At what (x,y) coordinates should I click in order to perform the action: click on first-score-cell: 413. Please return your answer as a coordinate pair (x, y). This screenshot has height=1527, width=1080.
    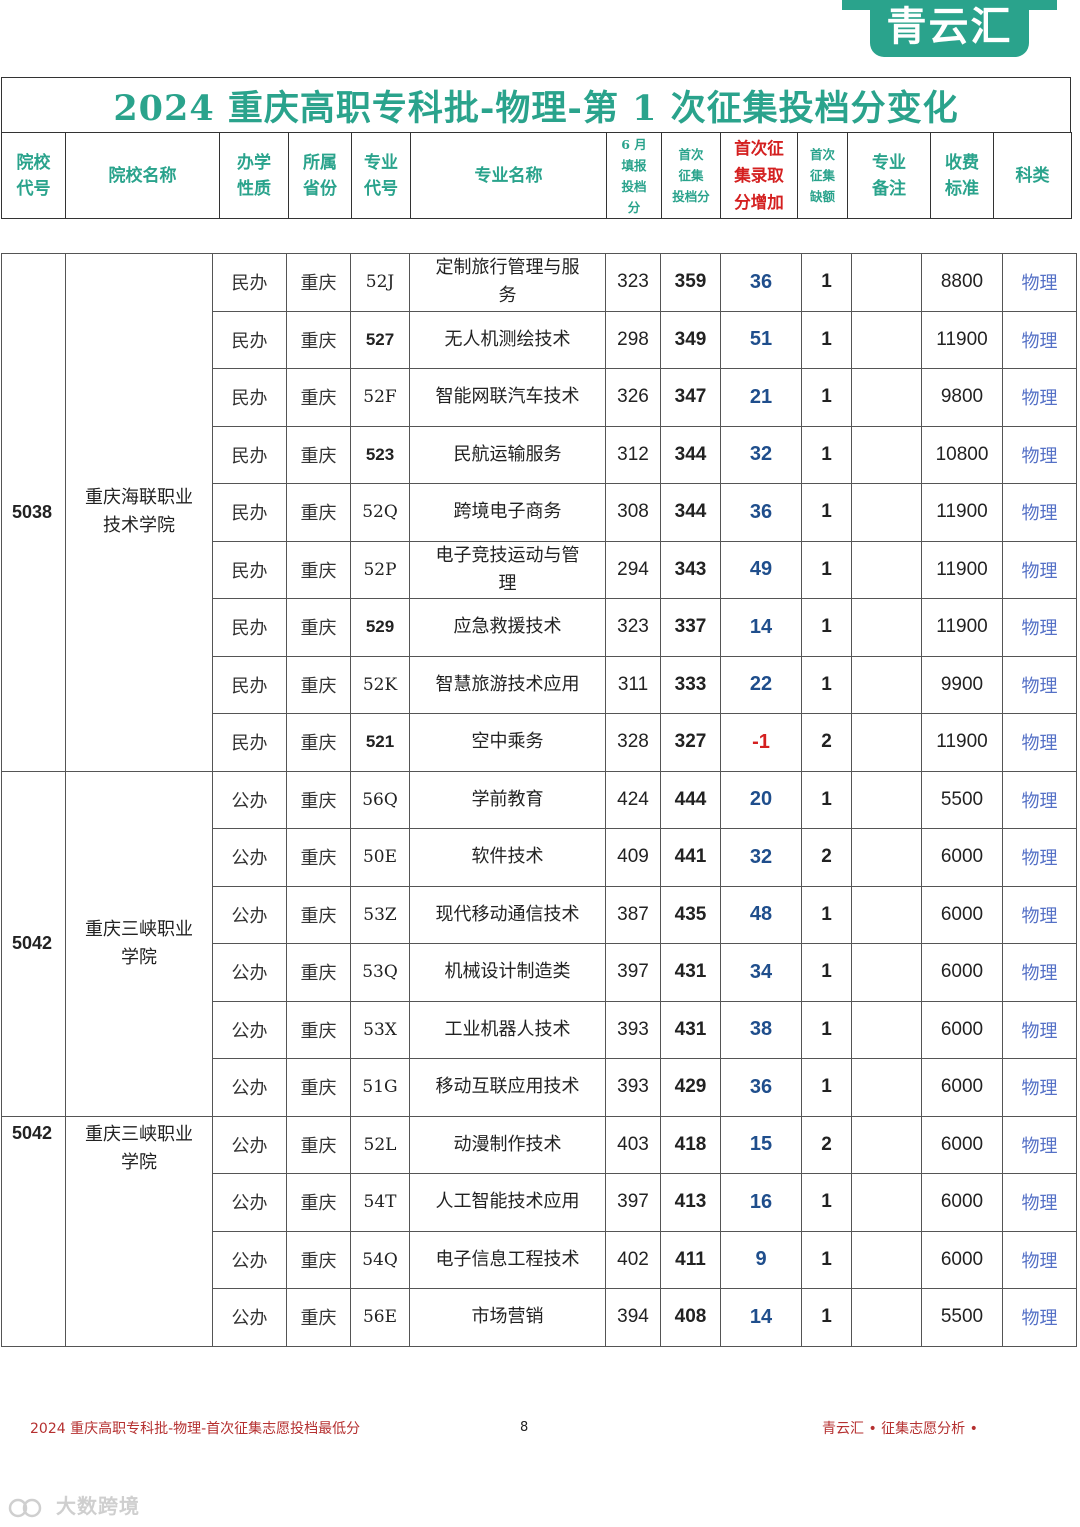
    Looking at the image, I should click on (690, 1202).